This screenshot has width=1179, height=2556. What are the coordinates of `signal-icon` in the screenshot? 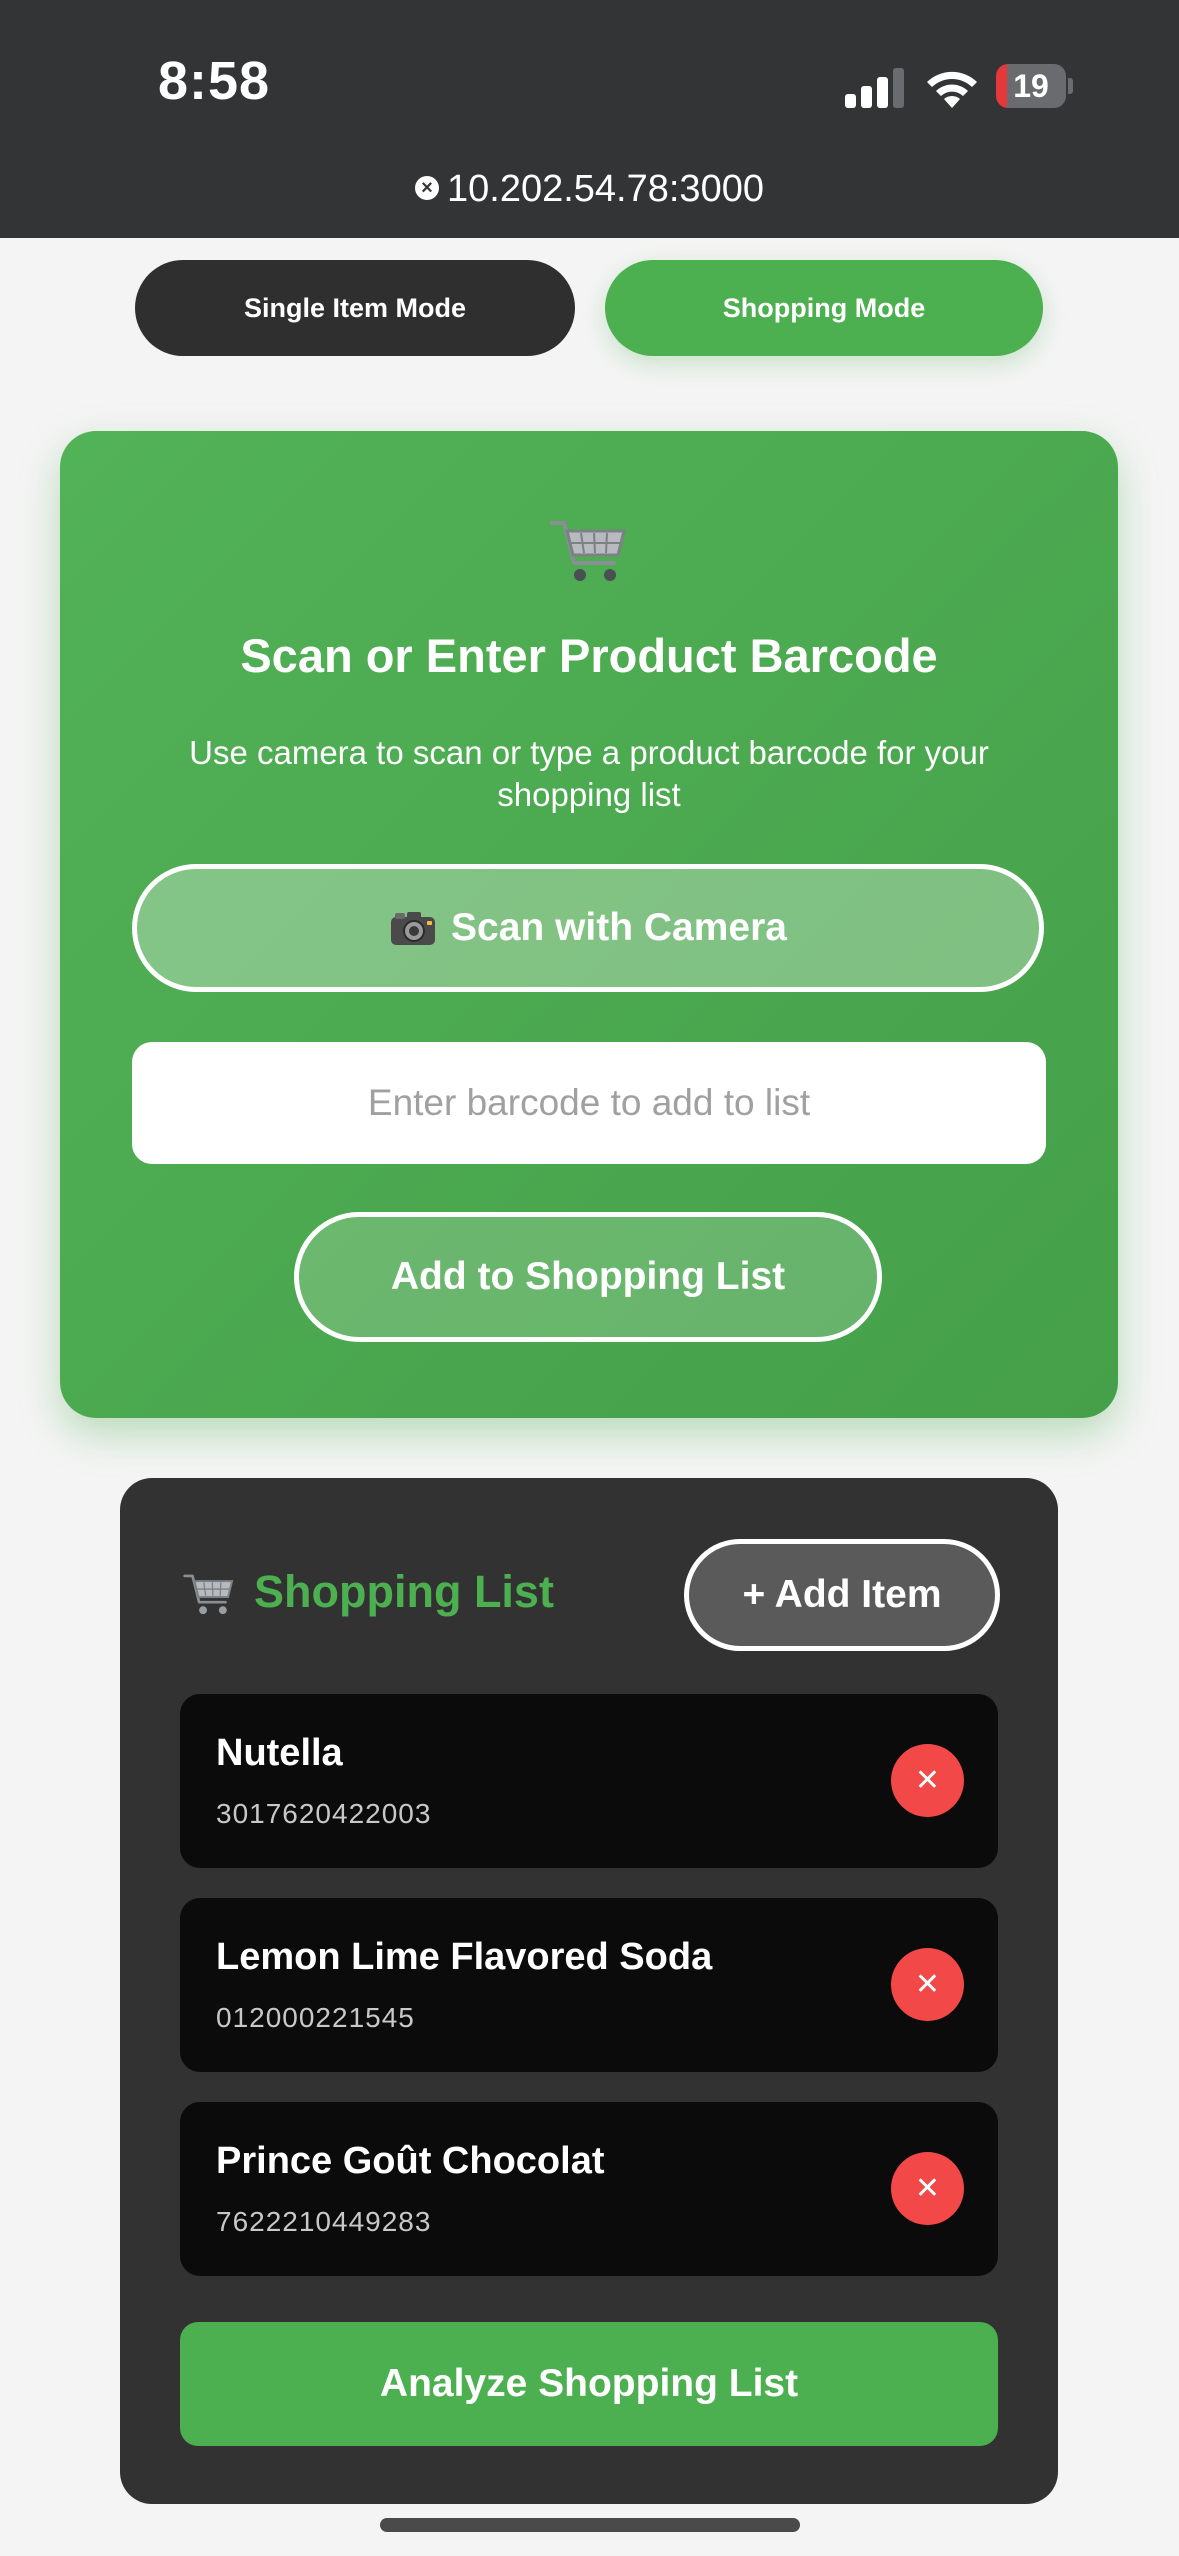 It's located at (874, 88).